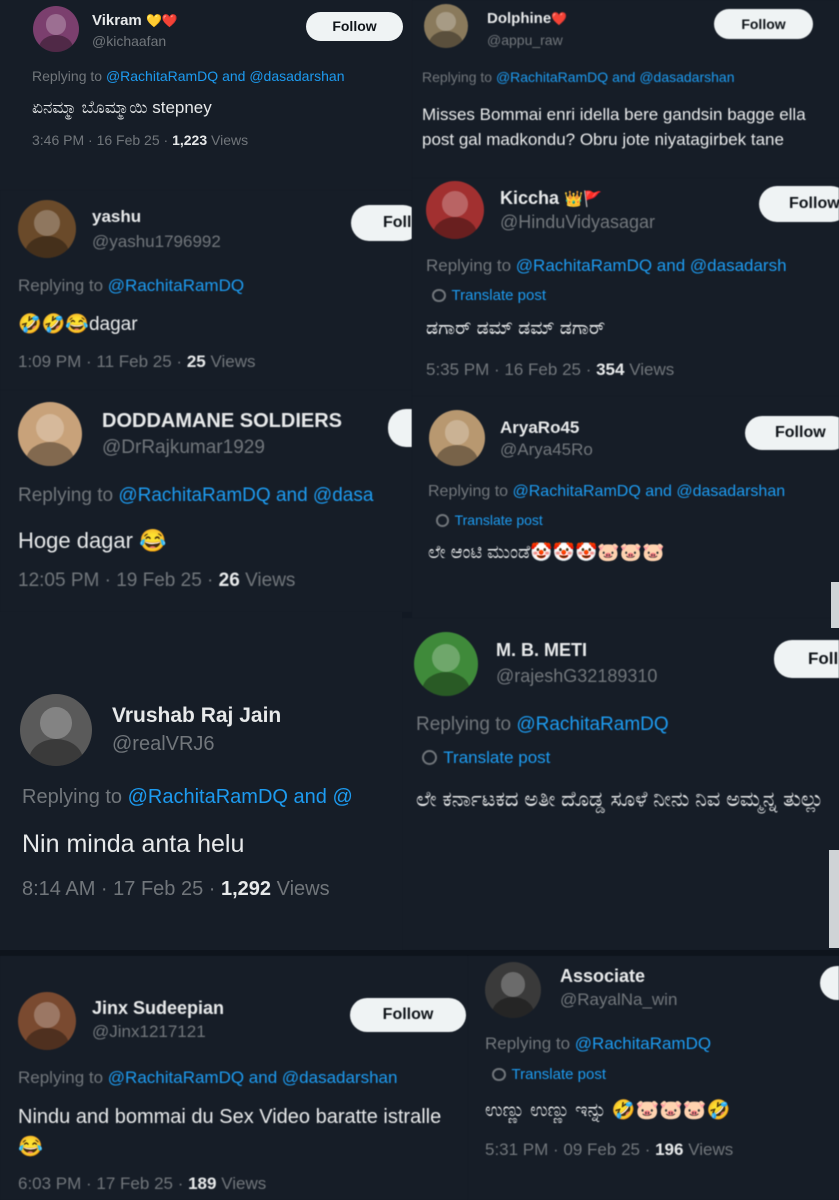  I want to click on replying-to: Replying to @RachitaRamDQ and @, so click(187, 797).